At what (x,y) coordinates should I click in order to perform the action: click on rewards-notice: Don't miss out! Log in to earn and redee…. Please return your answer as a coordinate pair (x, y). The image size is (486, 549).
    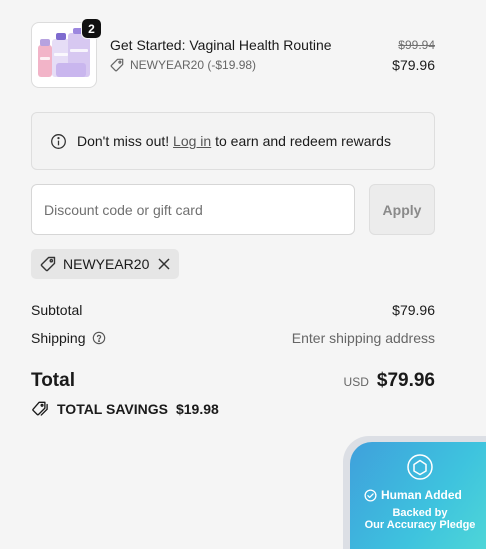
    Looking at the image, I should click on (233, 141).